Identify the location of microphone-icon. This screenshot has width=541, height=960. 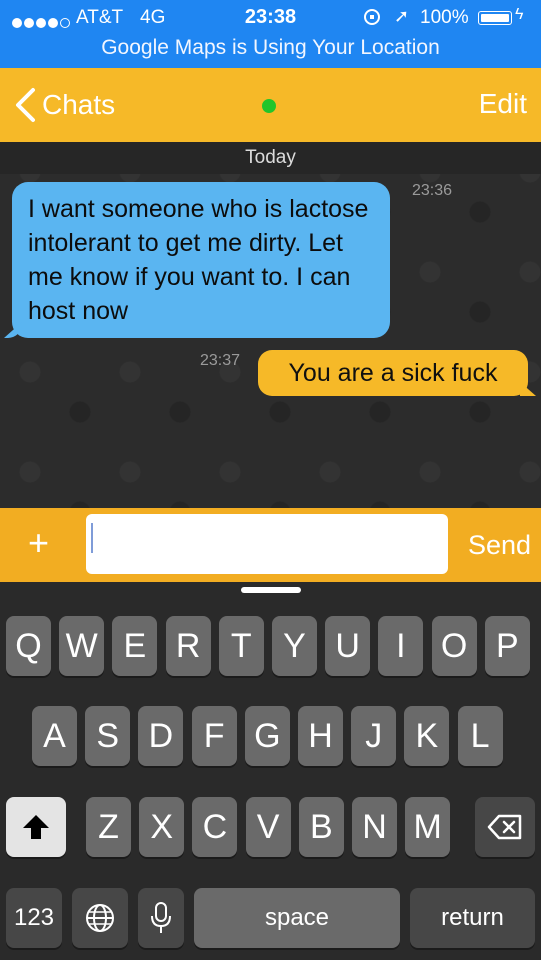
(161, 917).